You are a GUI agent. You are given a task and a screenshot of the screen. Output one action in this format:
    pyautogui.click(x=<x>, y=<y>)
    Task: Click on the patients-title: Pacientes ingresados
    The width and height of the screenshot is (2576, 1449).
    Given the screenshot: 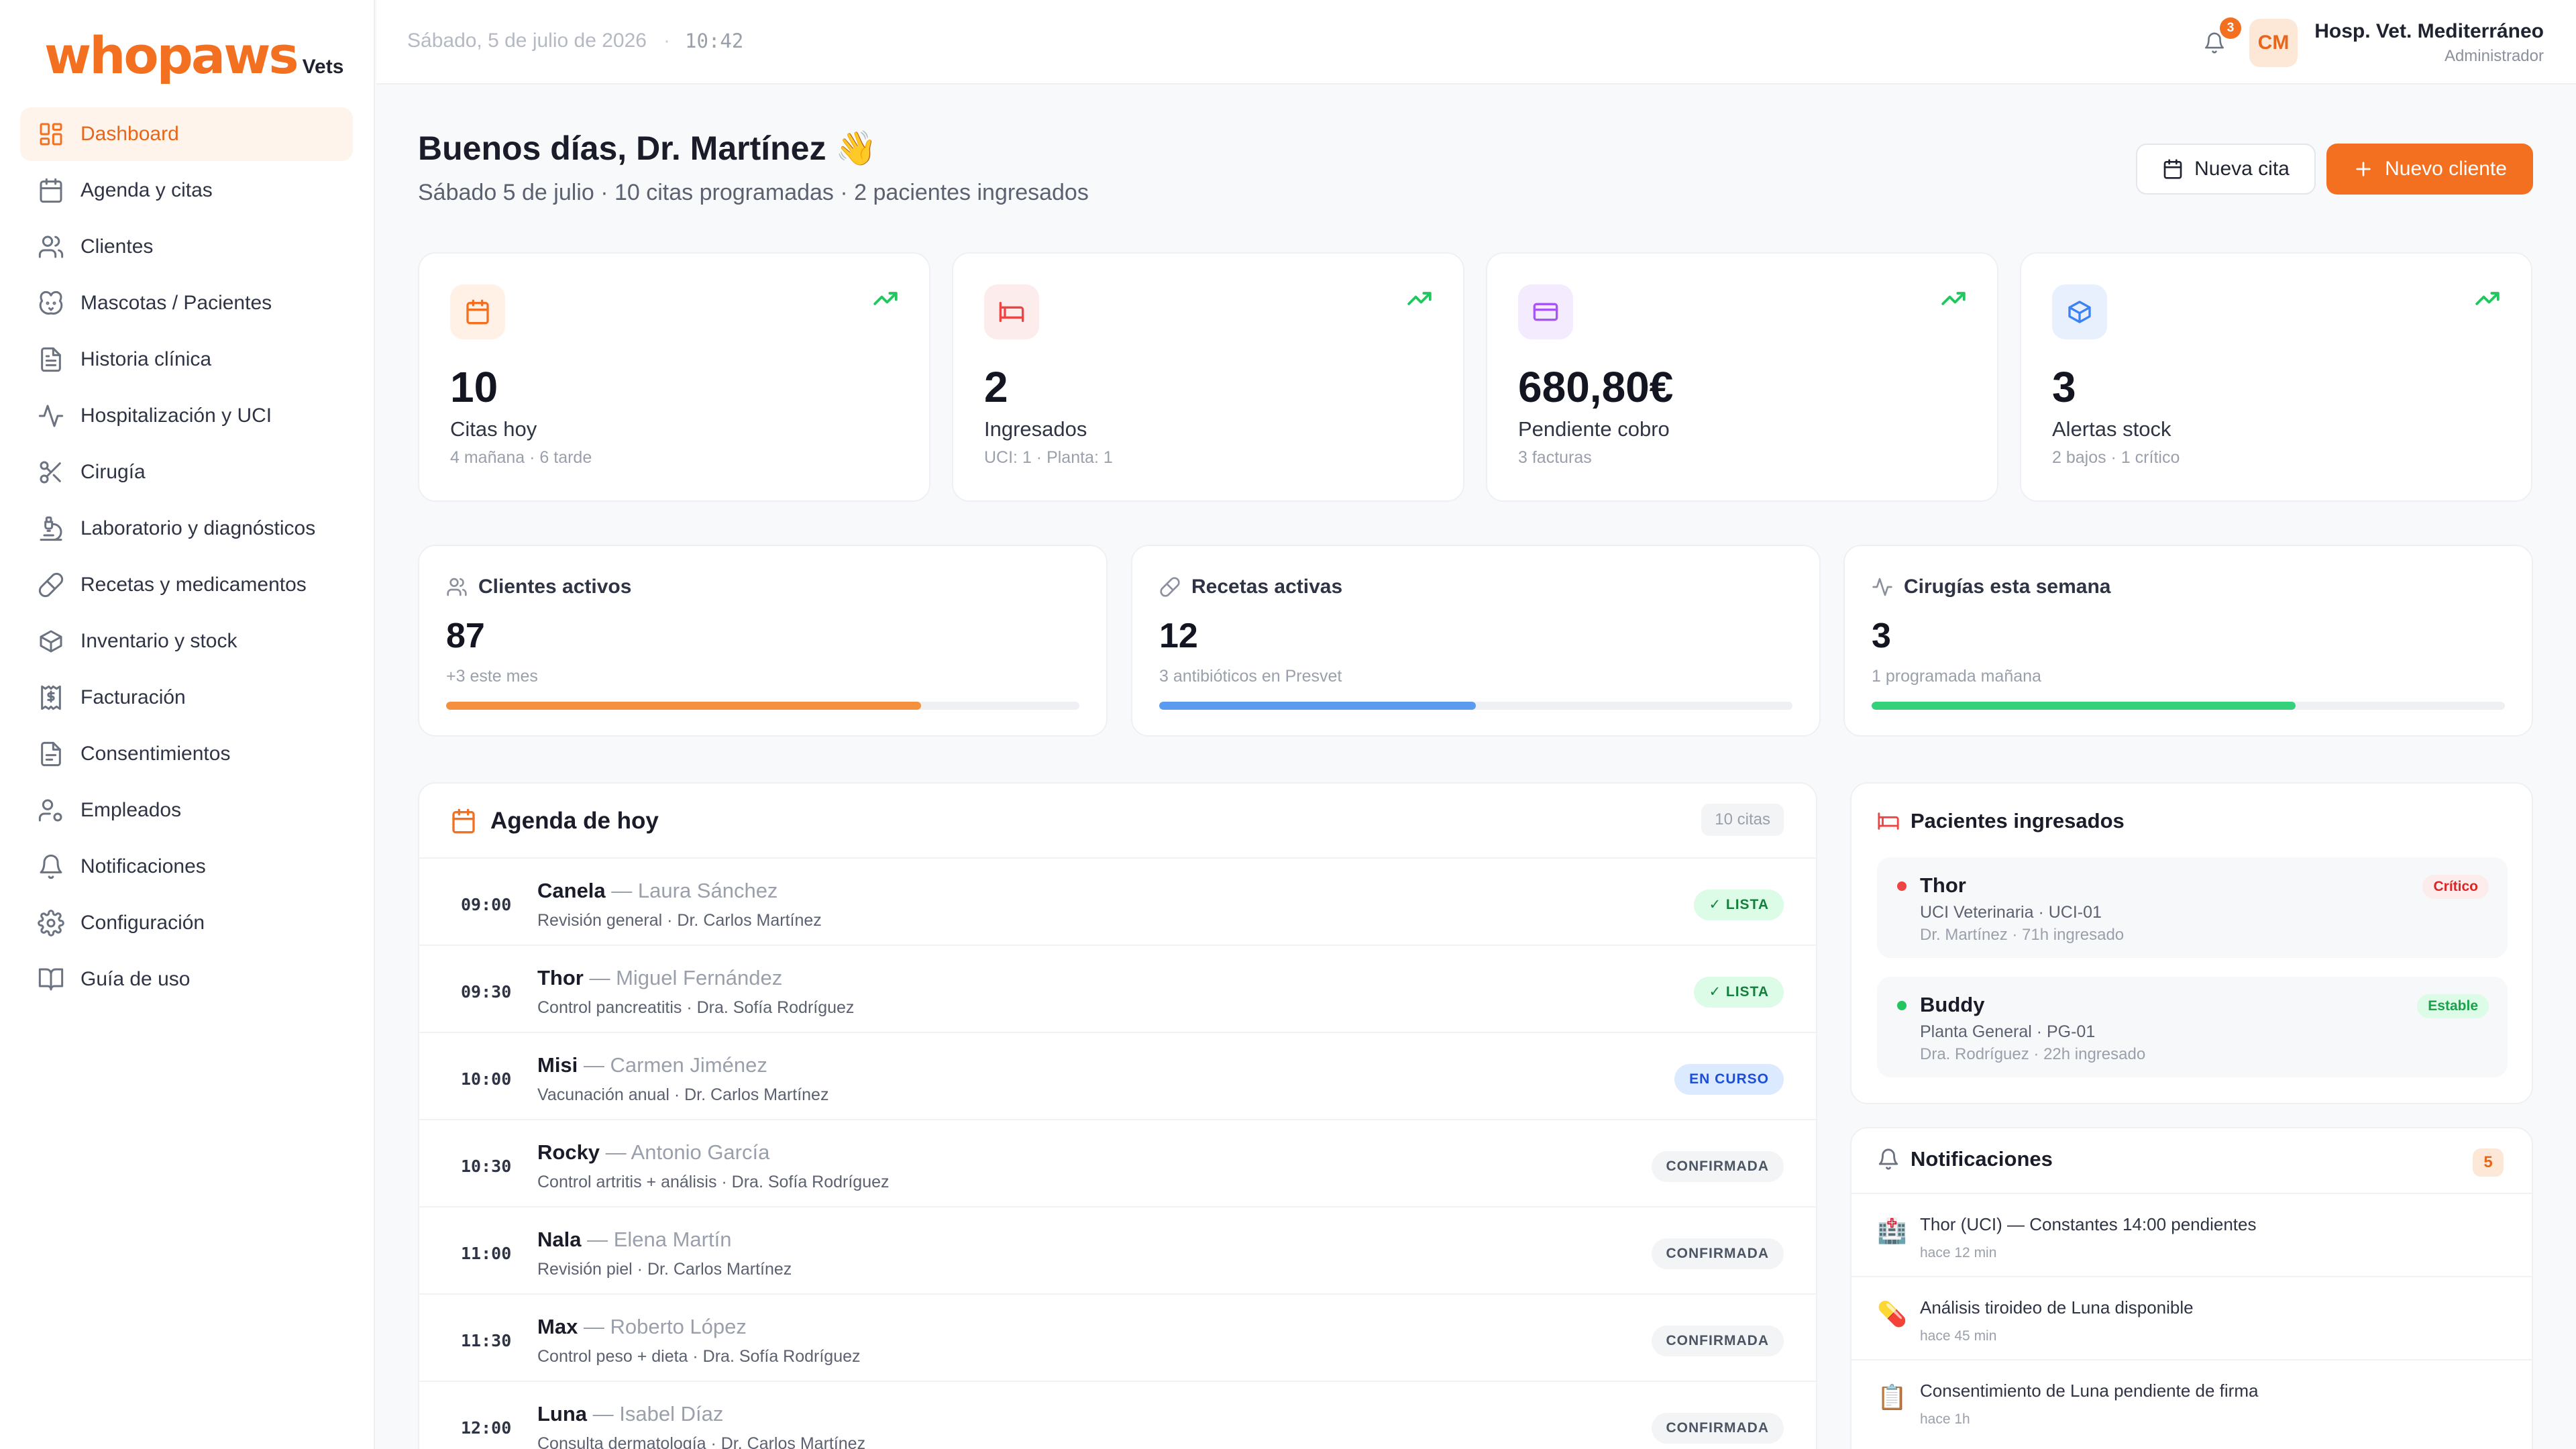 What is the action you would take?
    pyautogui.click(x=2001, y=821)
    